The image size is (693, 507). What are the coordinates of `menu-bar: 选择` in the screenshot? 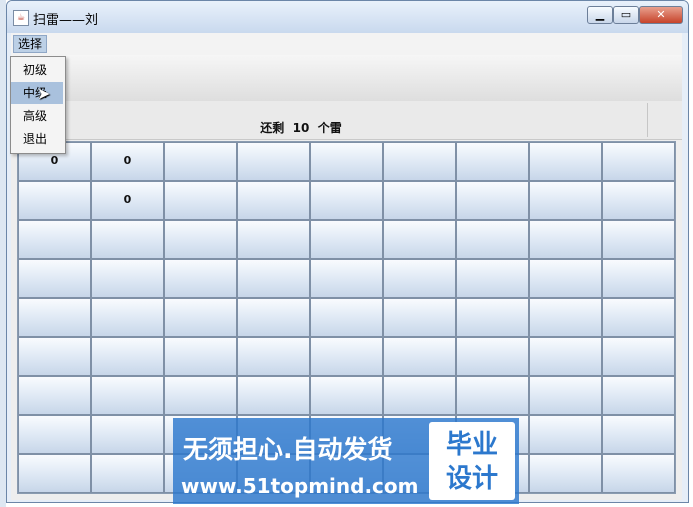 It's located at (346, 44).